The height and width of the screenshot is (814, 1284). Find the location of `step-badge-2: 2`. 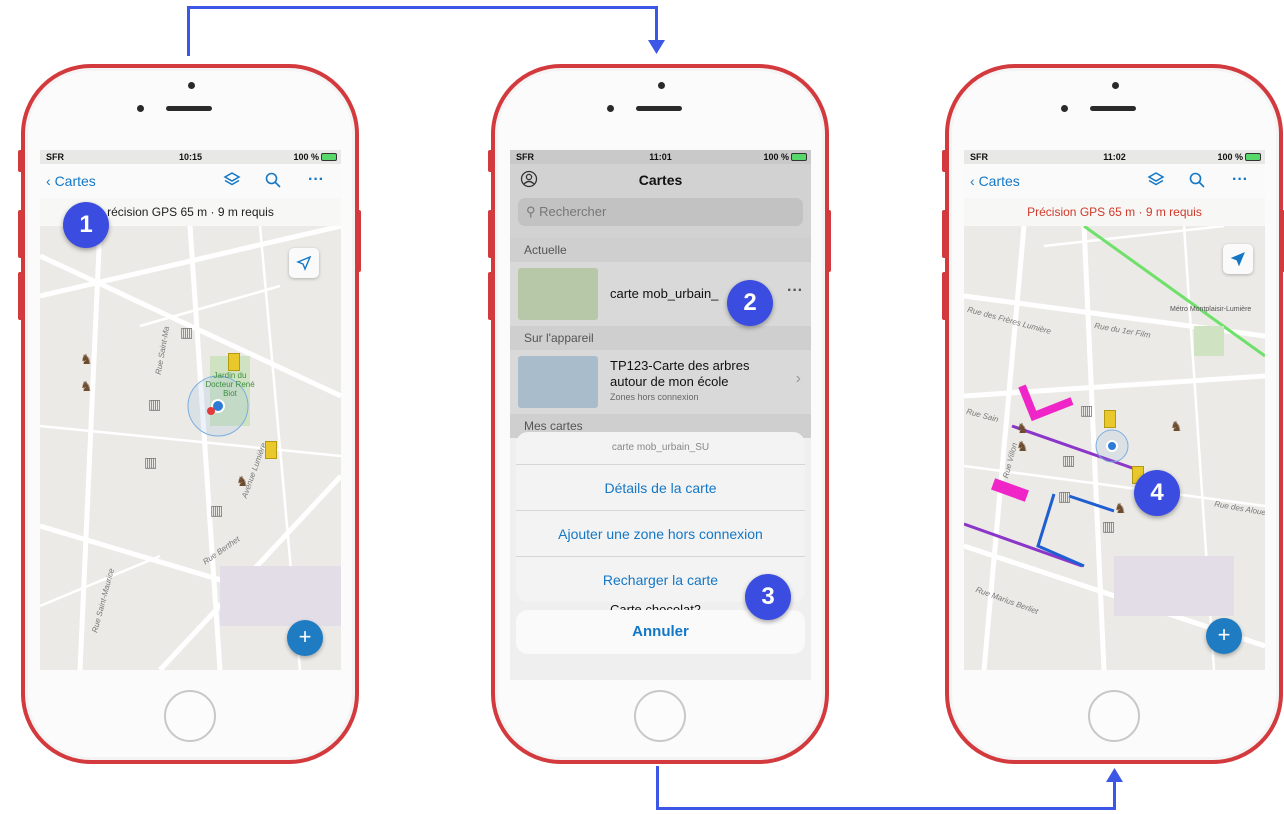

step-badge-2: 2 is located at coordinates (750, 303).